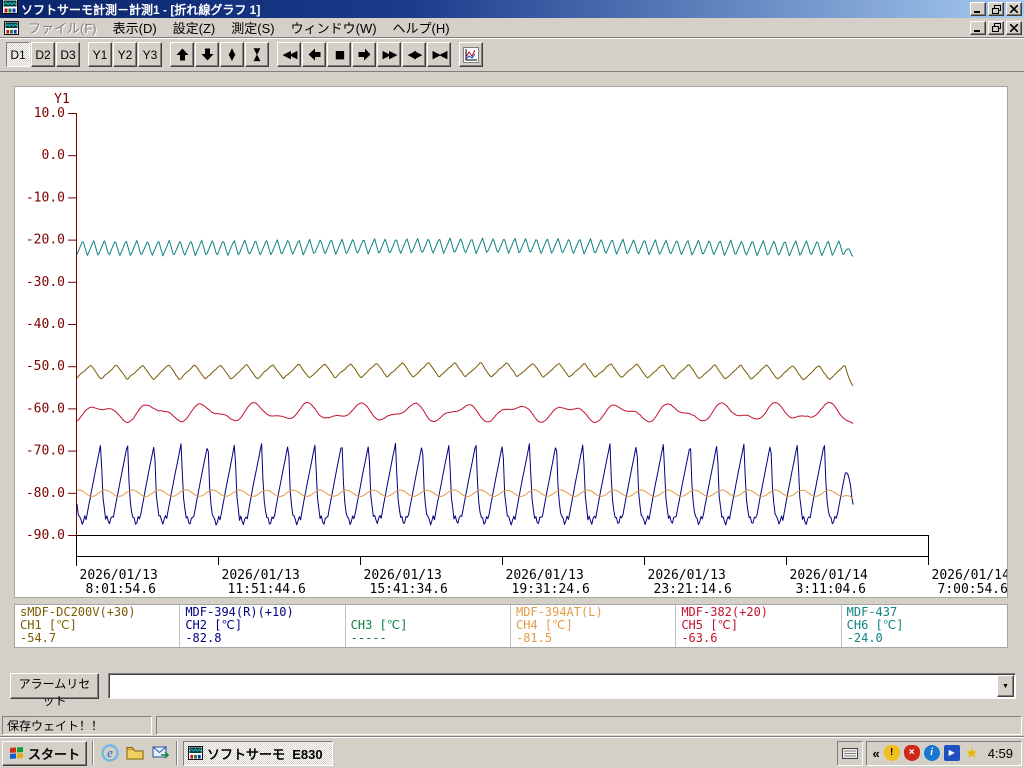 This screenshot has width=1024, height=768. What do you see at coordinates (512, 28) in the screenshot?
I see `menubar: ファイル(F) 表示(D) 設定(Z) 測定(S) ウィンドウ(W) ヘルプ(H)` at bounding box center [512, 28].